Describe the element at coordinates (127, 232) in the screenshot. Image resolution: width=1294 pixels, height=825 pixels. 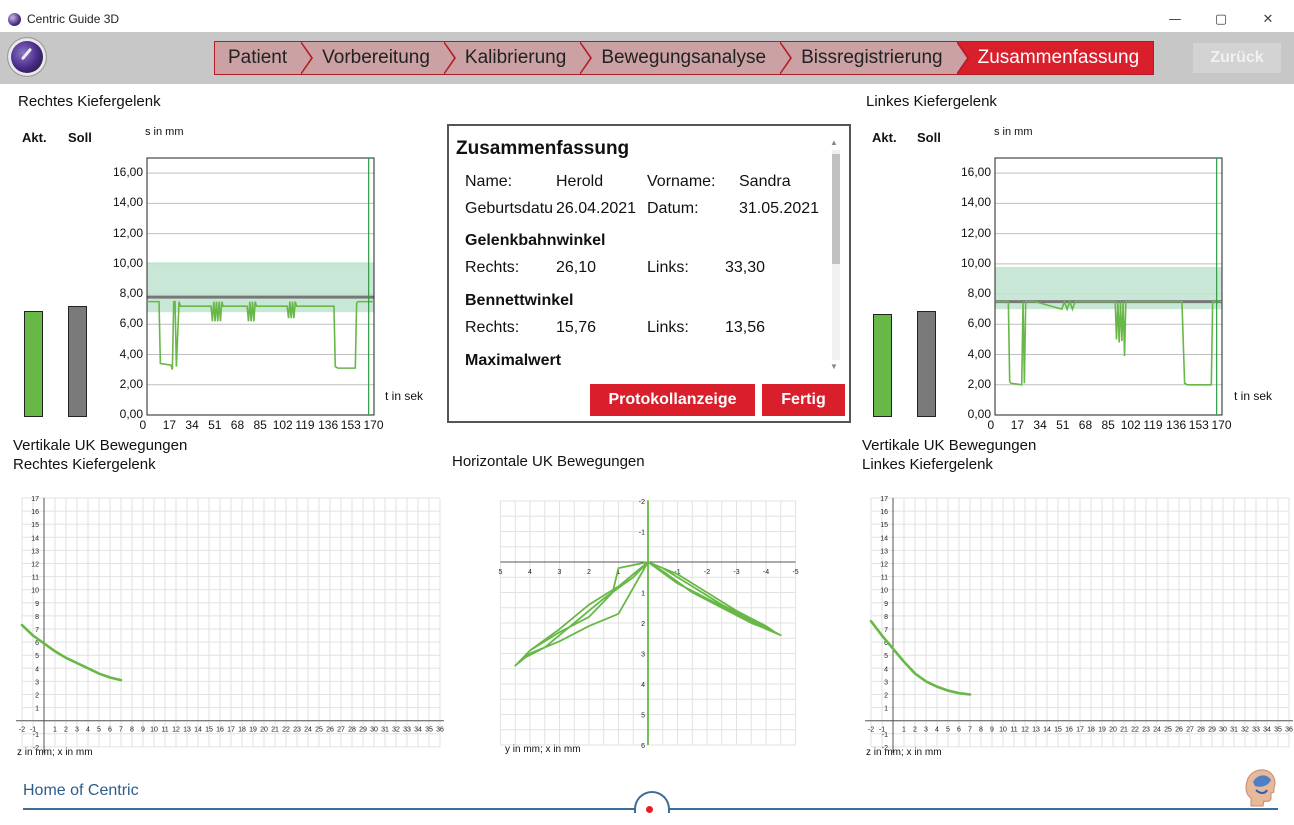
I see `y-tick-label: 12,00` at that location.